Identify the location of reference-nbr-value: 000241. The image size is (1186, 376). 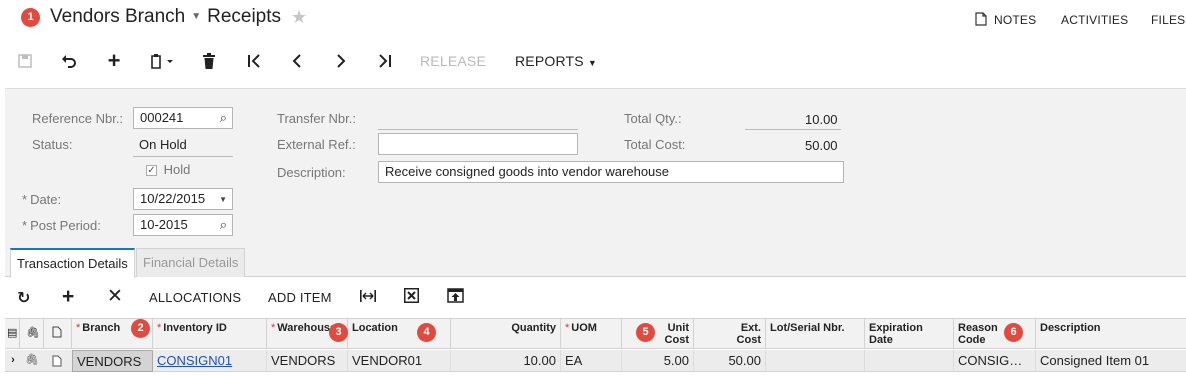
(162, 117).